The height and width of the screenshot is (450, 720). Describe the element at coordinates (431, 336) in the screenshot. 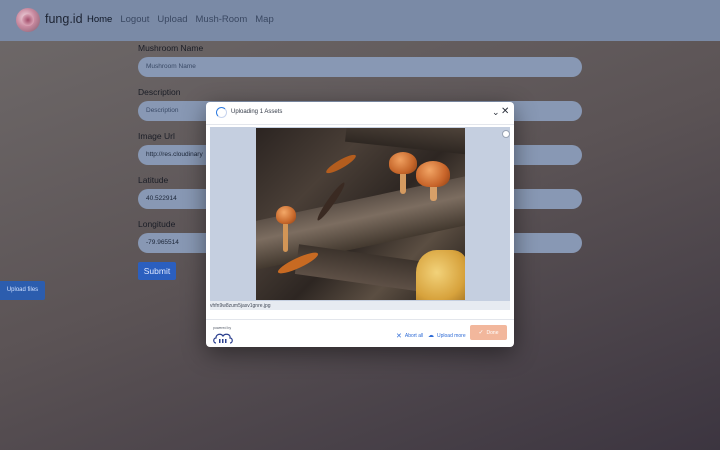

I see `cloud-upload-icon: ☁` at that location.